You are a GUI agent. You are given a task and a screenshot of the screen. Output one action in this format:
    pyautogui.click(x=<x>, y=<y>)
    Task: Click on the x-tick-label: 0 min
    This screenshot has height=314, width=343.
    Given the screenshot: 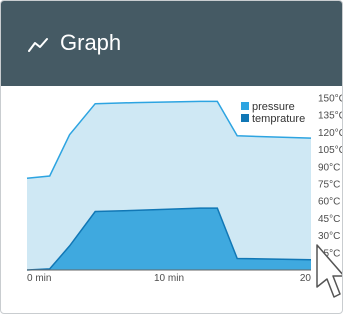 What is the action you would take?
    pyautogui.click(x=39, y=278)
    